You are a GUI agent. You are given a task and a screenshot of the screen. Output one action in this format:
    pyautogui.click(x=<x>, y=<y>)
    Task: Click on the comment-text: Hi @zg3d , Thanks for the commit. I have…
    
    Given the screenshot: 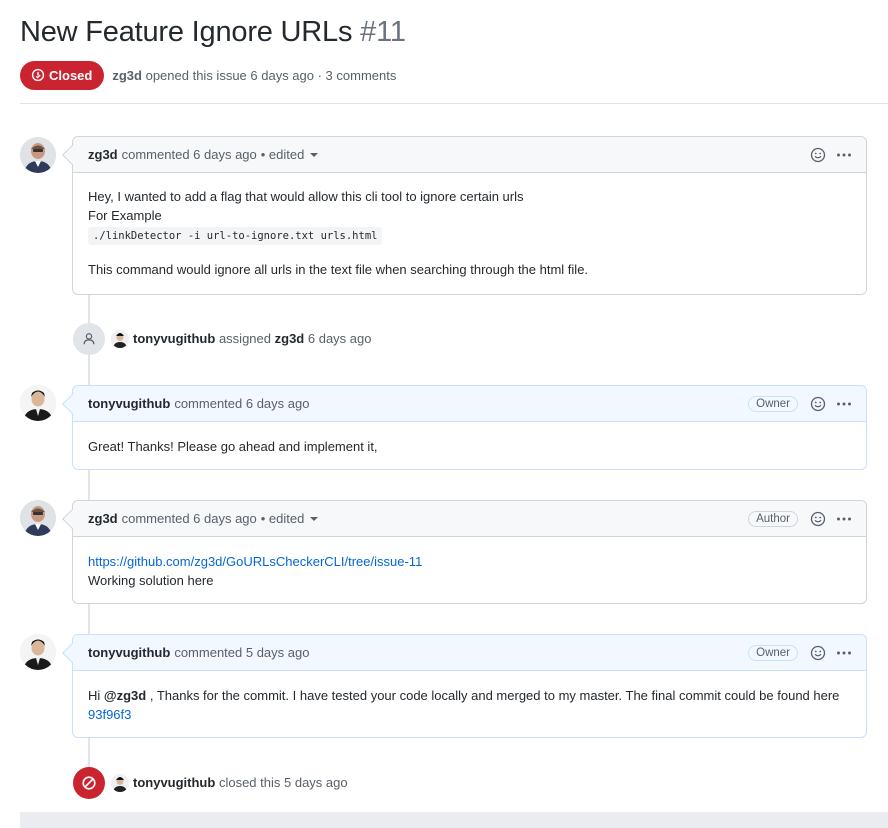 What is the action you would take?
    pyautogui.click(x=464, y=695)
    